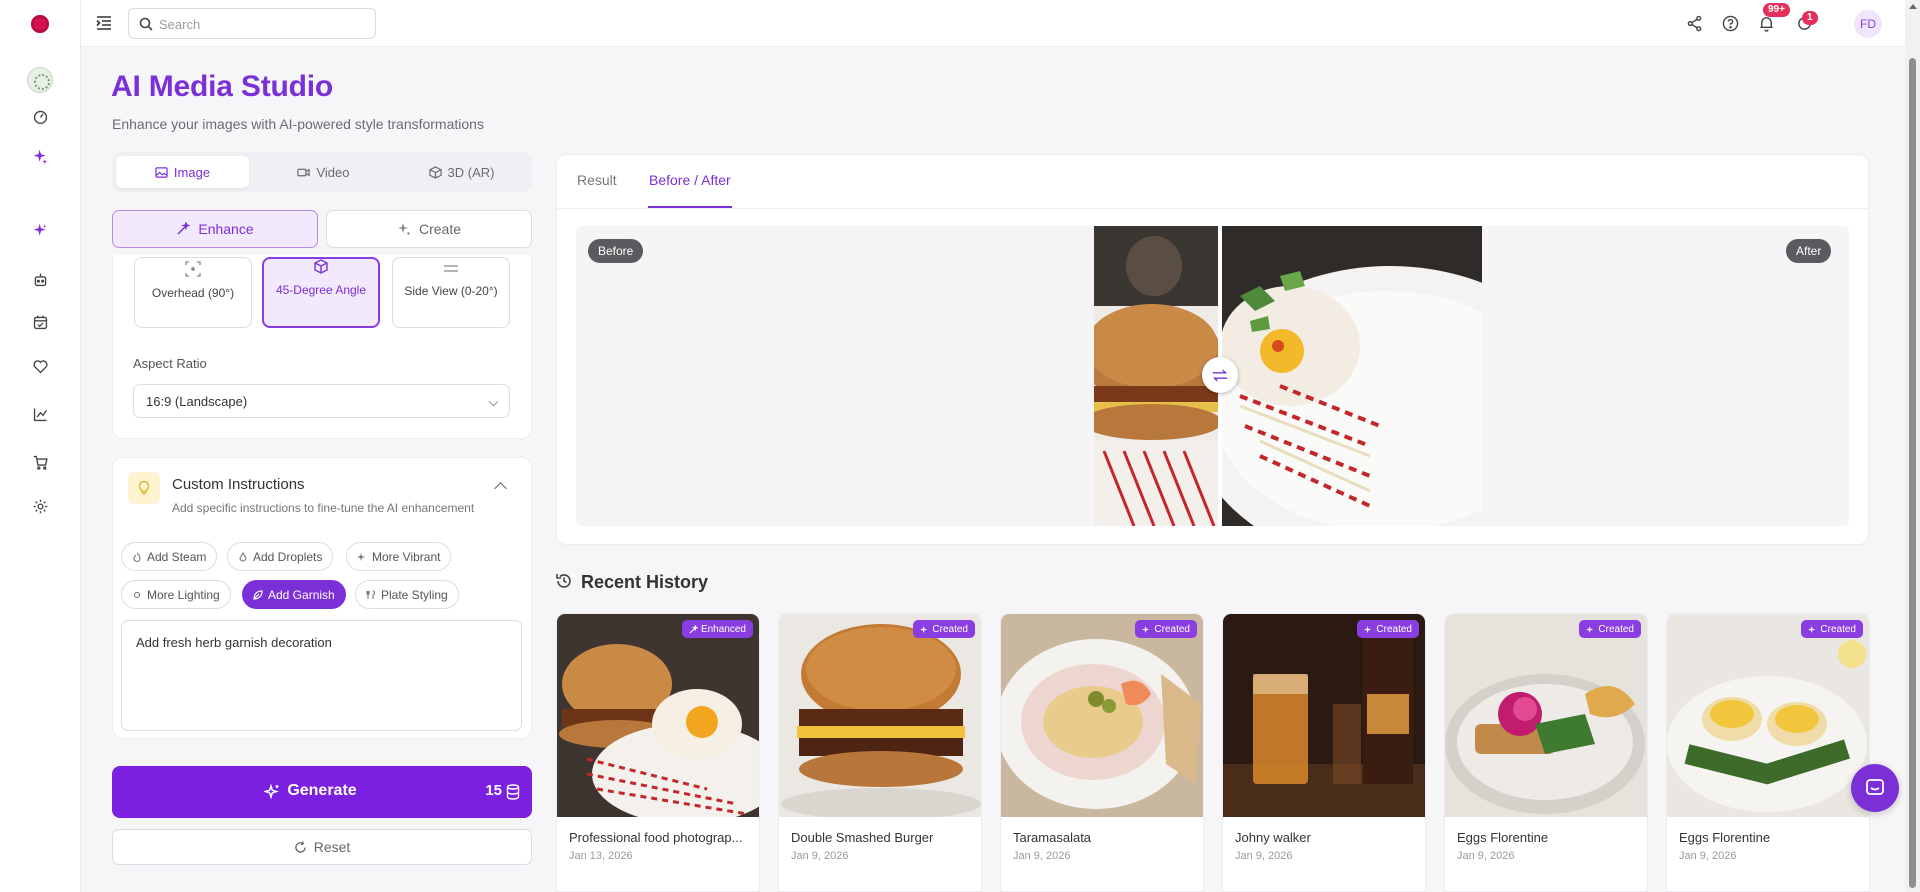 The width and height of the screenshot is (1920, 892). Describe the element at coordinates (258, 594) in the screenshot. I see `leaf-icon` at that location.